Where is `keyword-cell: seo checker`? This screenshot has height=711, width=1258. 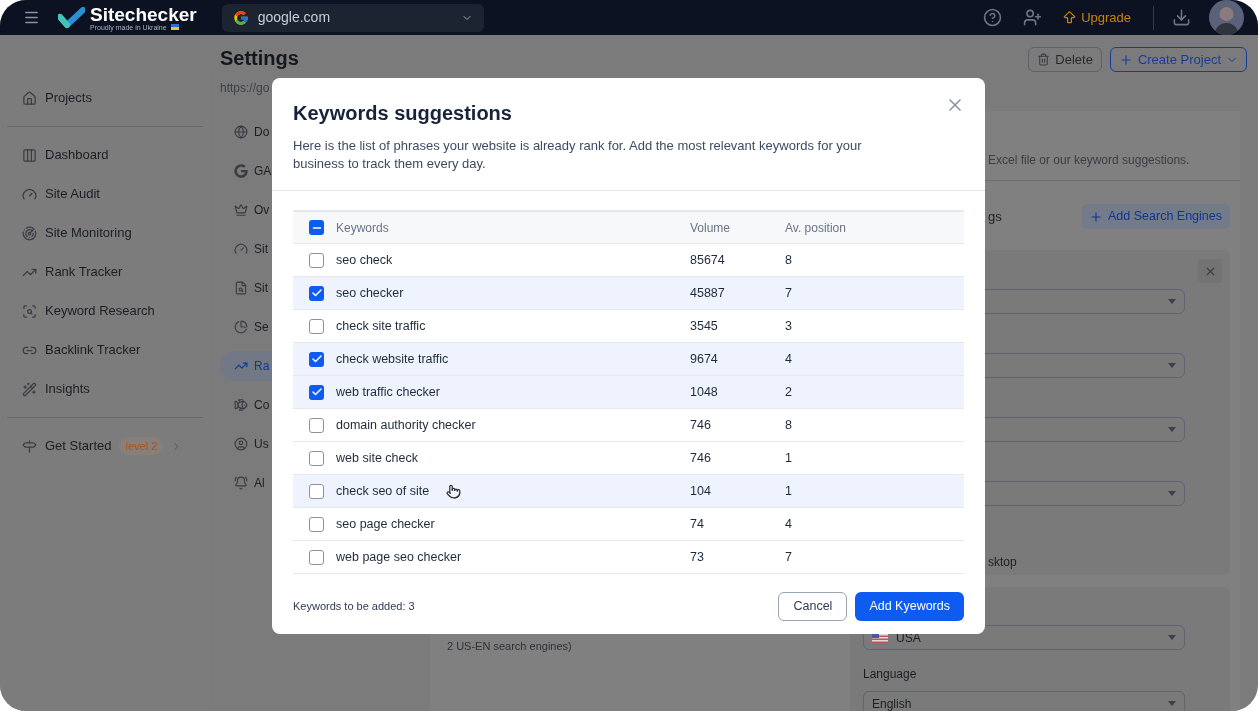
keyword-cell: seo checker is located at coordinates (370, 292).